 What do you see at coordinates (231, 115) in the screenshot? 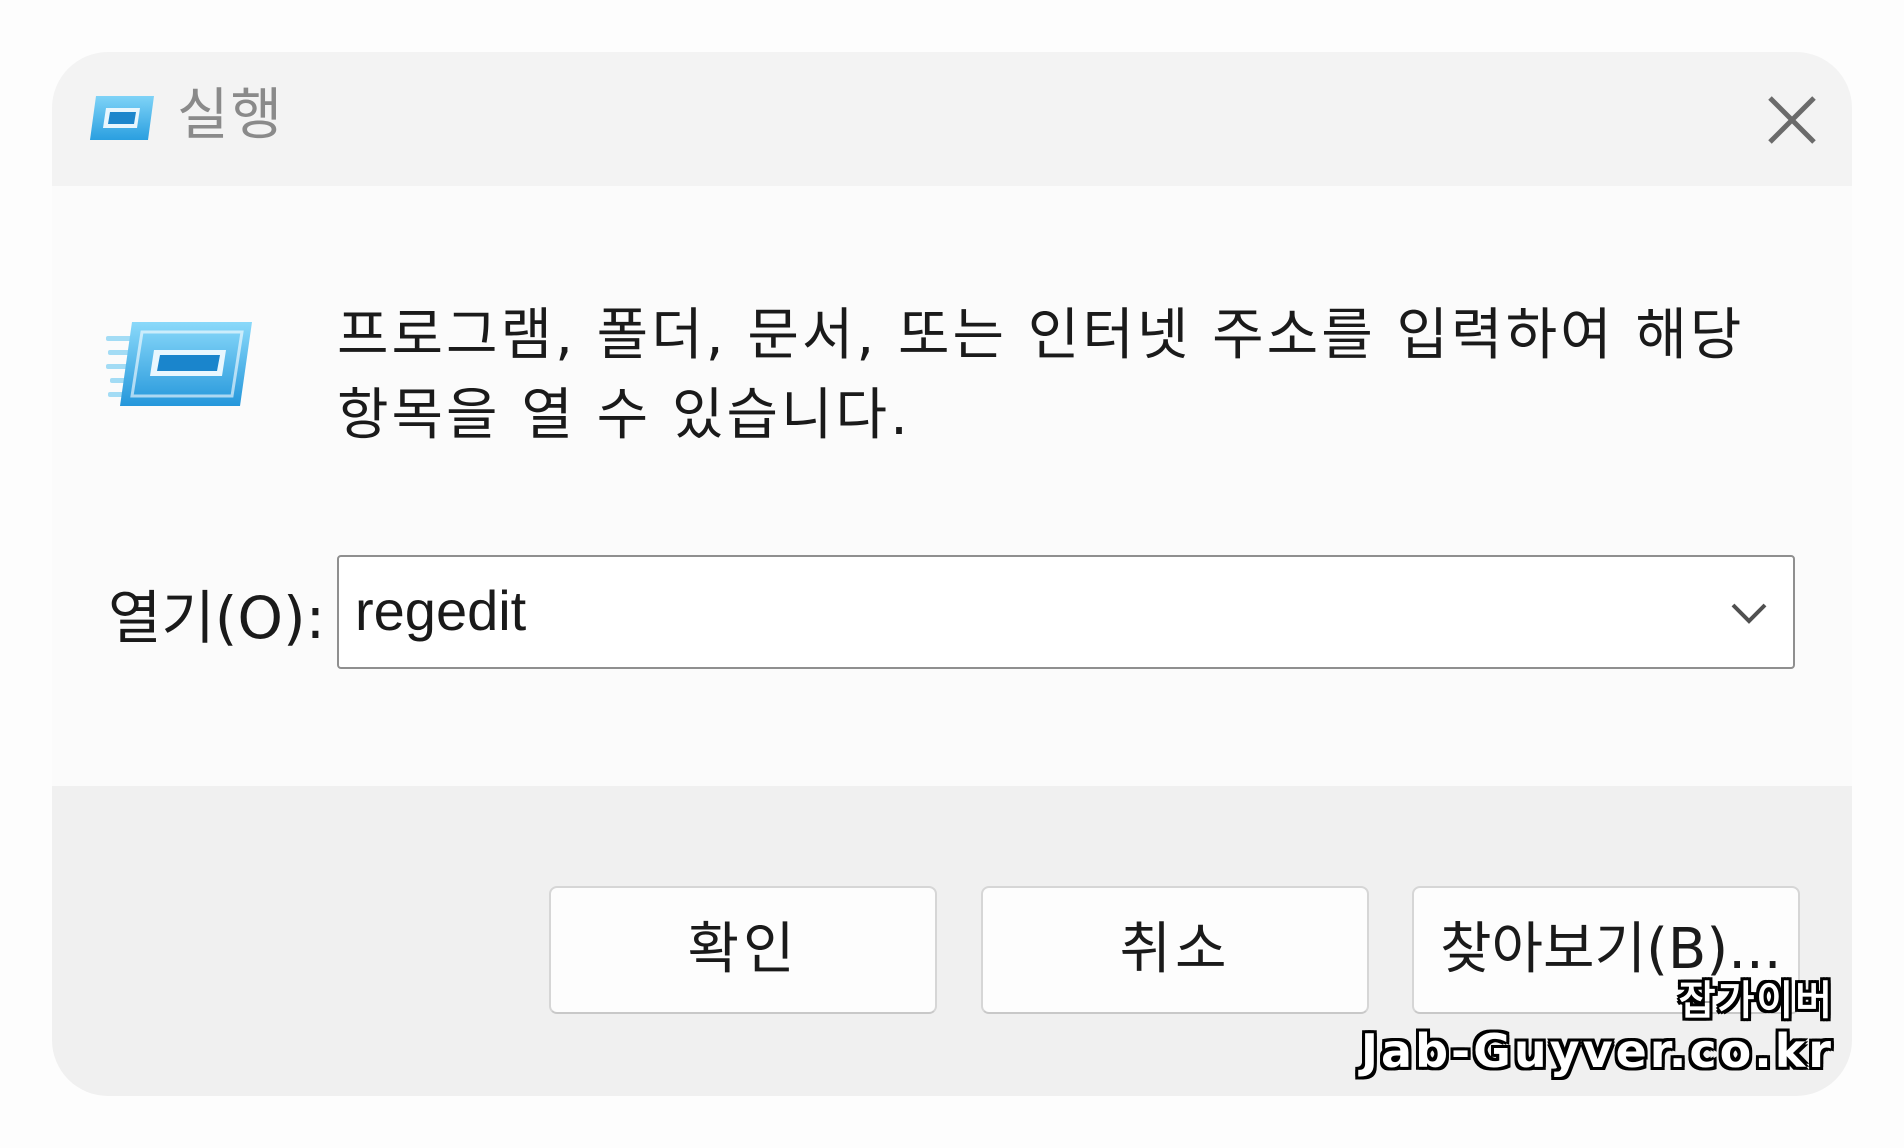
I see `window-title: 실행` at bounding box center [231, 115].